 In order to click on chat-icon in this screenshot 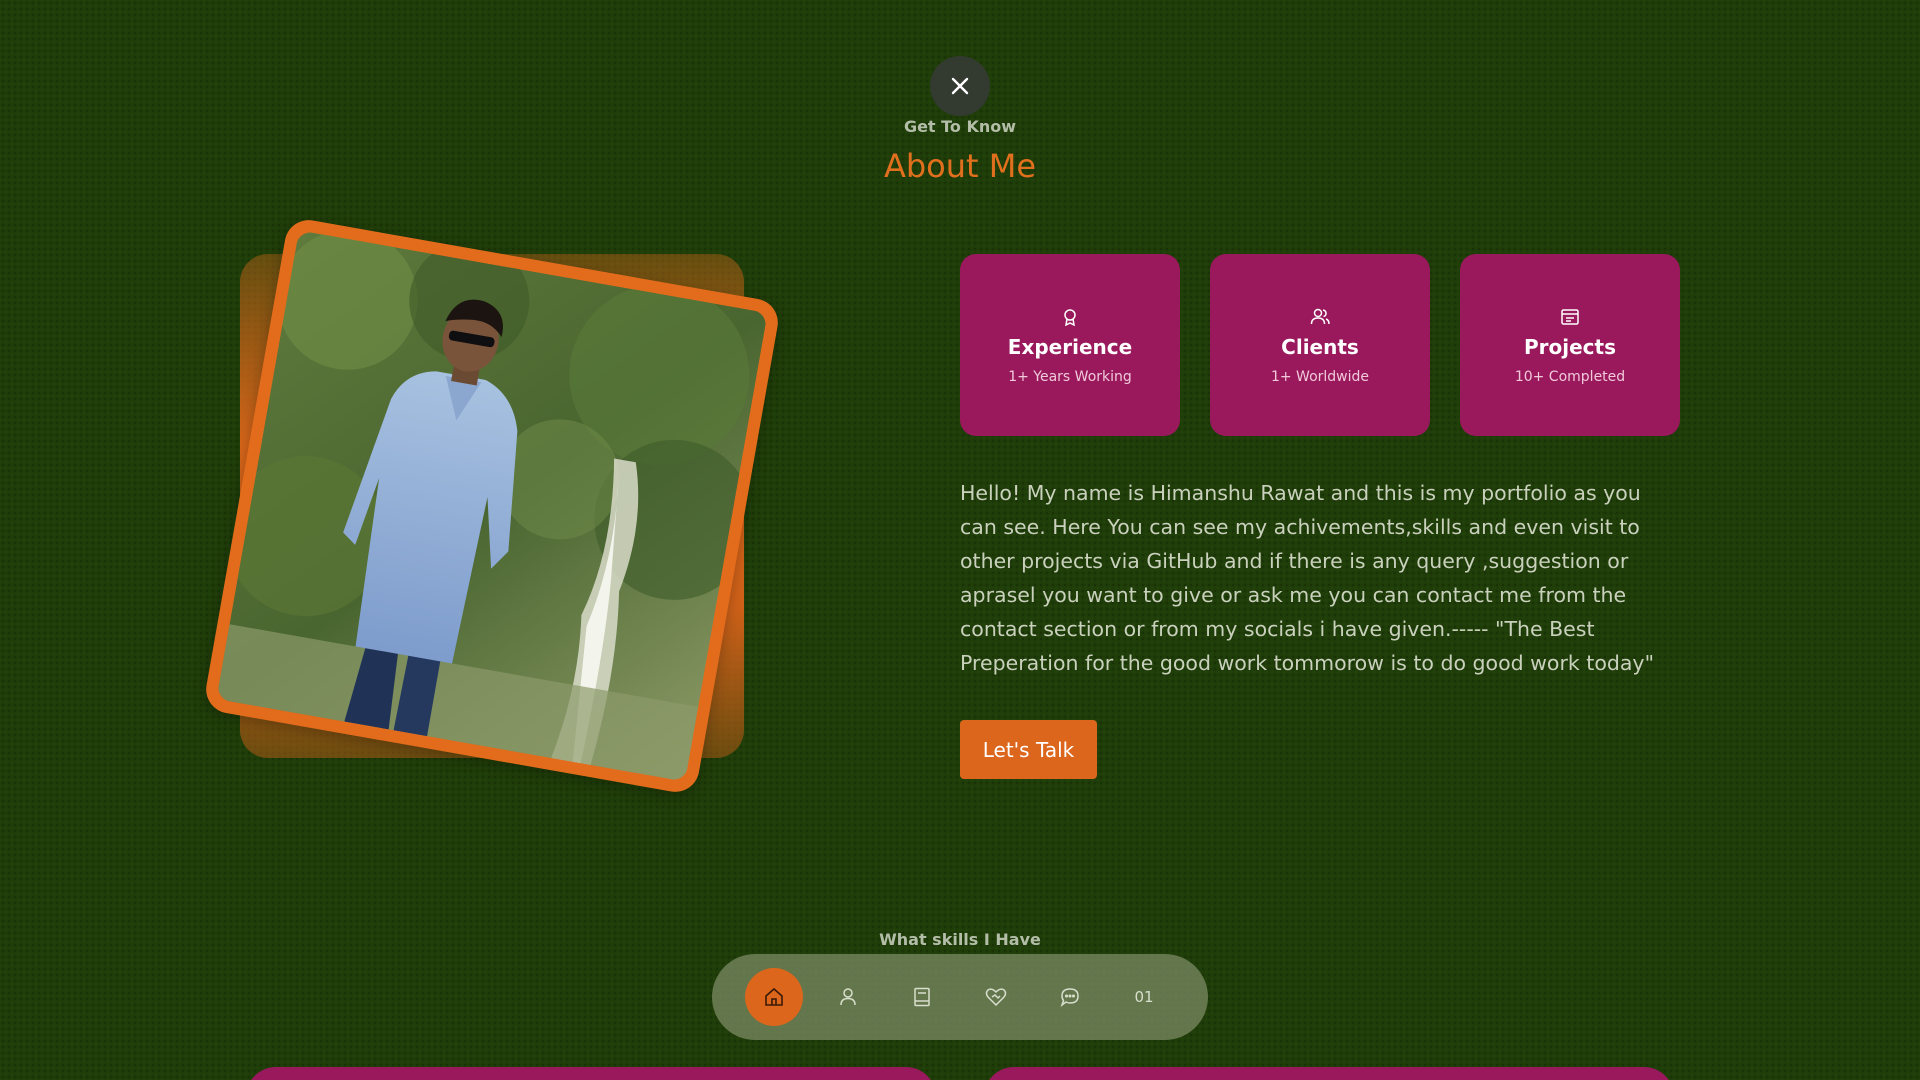, I will do `click(1069, 997)`.